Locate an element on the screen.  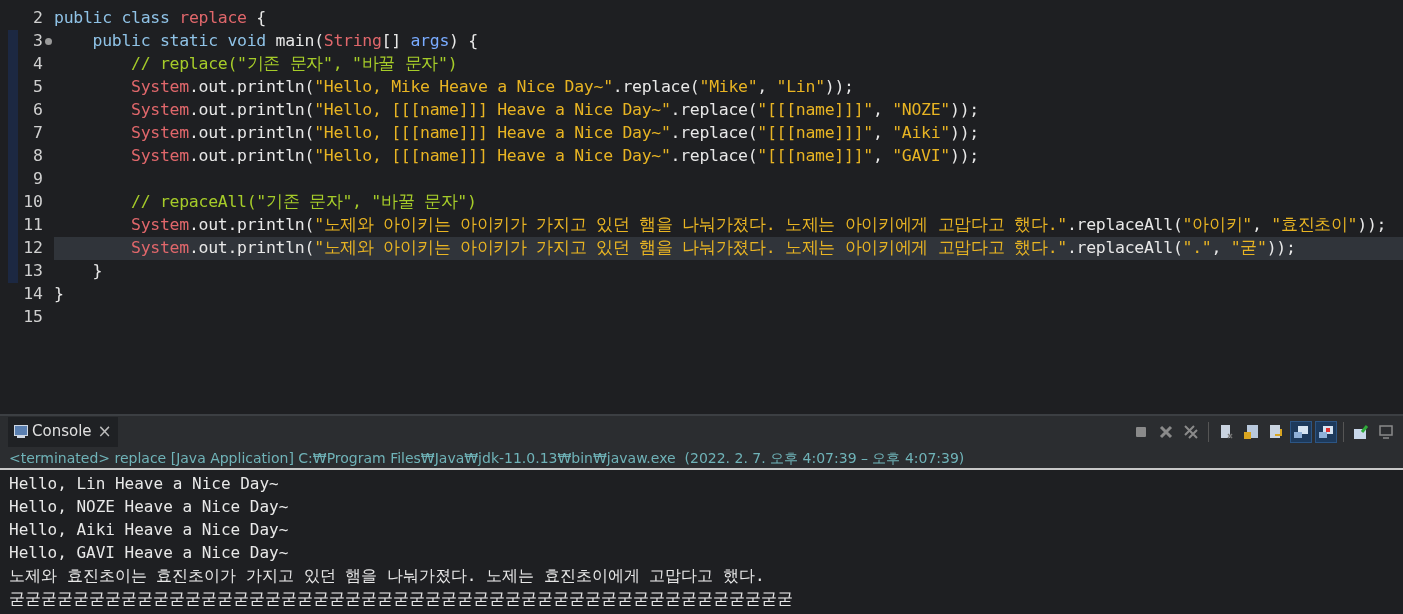
line-number: 5 is located at coordinates (38, 87).